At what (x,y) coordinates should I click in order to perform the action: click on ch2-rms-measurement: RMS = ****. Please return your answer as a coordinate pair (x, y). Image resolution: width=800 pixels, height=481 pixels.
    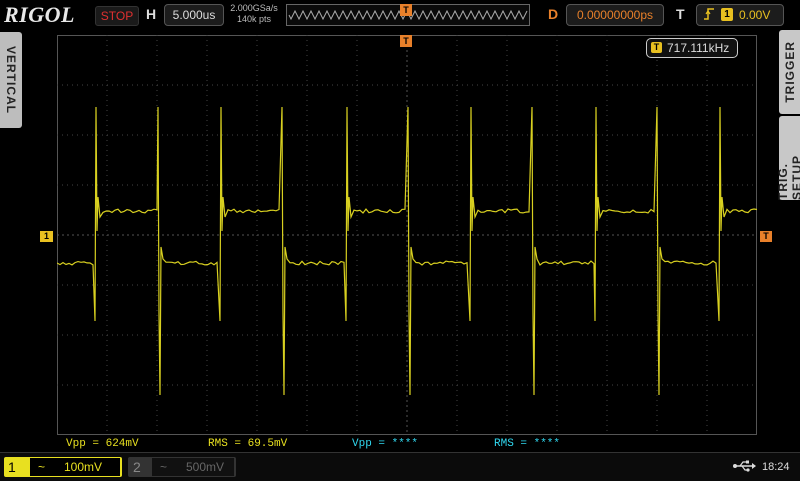
    Looking at the image, I should click on (527, 444).